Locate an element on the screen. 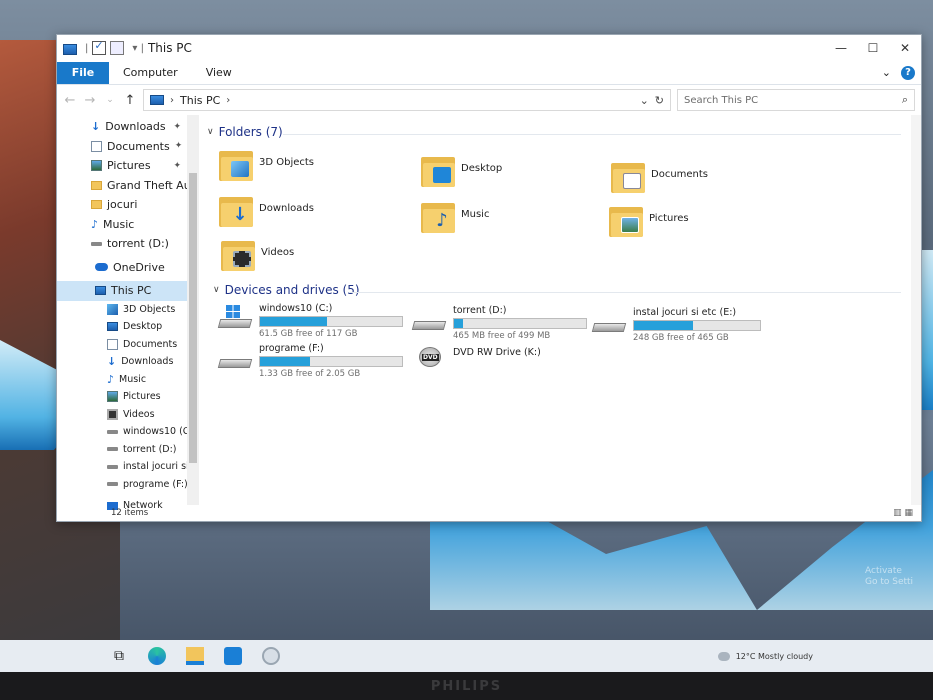 This screenshot has width=933, height=700. weather-widget: 12°C Mostly cloudy is located at coordinates (825, 656).